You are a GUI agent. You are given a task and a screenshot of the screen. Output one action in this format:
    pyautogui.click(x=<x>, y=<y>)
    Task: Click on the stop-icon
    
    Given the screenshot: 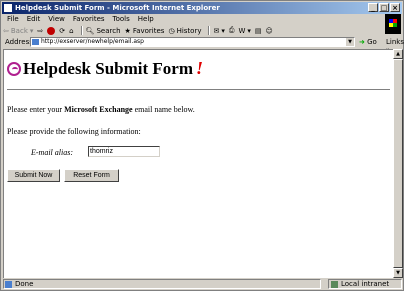 What is the action you would take?
    pyautogui.click(x=51, y=30)
    